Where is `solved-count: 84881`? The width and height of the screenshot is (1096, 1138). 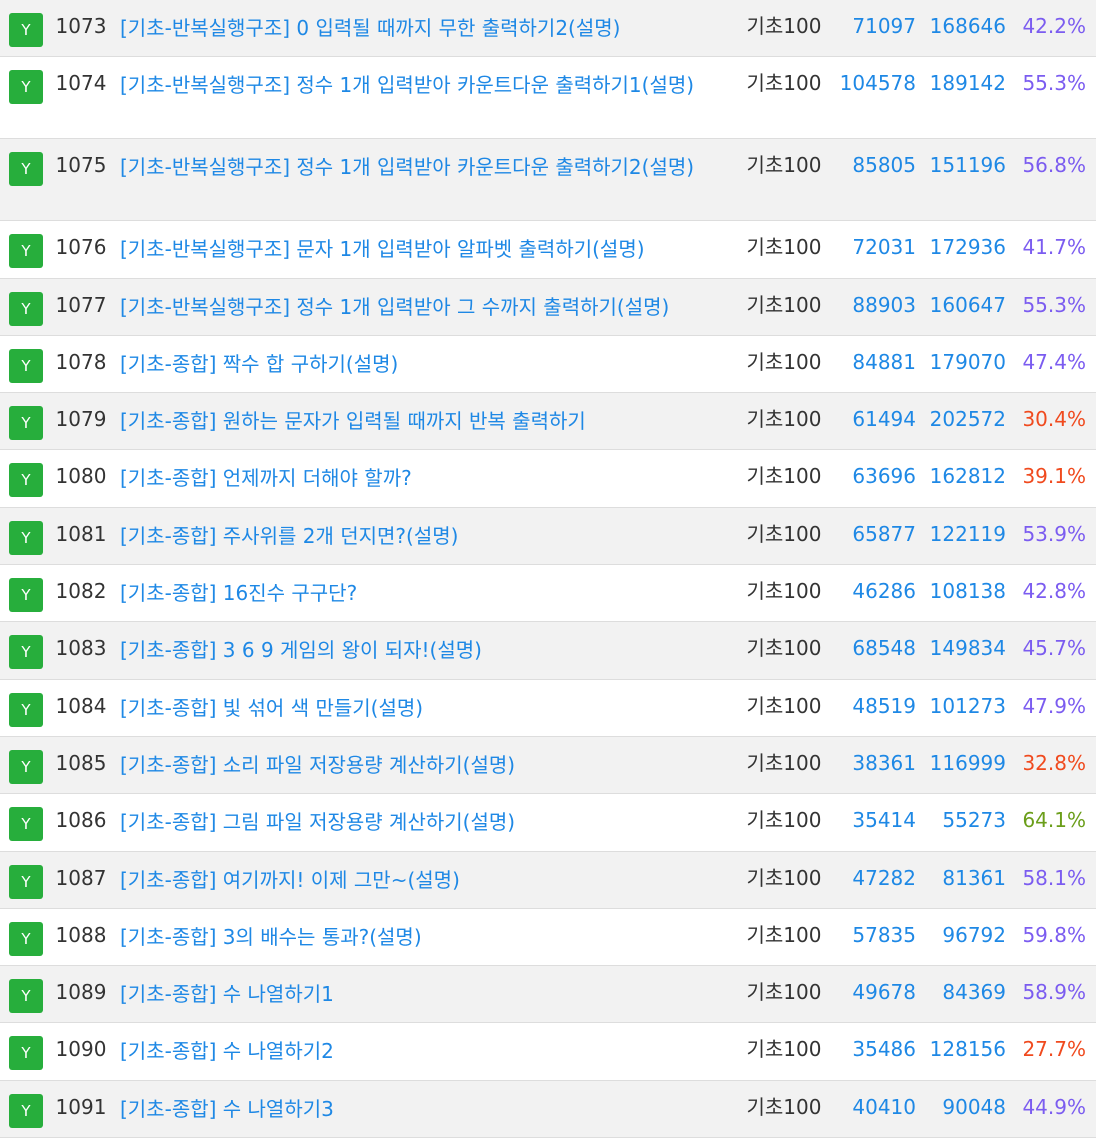 solved-count: 84881 is located at coordinates (873, 362).